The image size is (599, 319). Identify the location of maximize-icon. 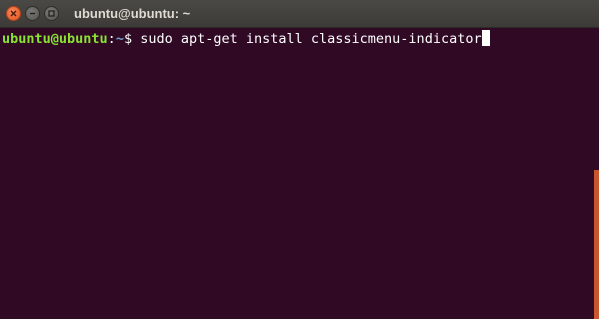
(51, 13).